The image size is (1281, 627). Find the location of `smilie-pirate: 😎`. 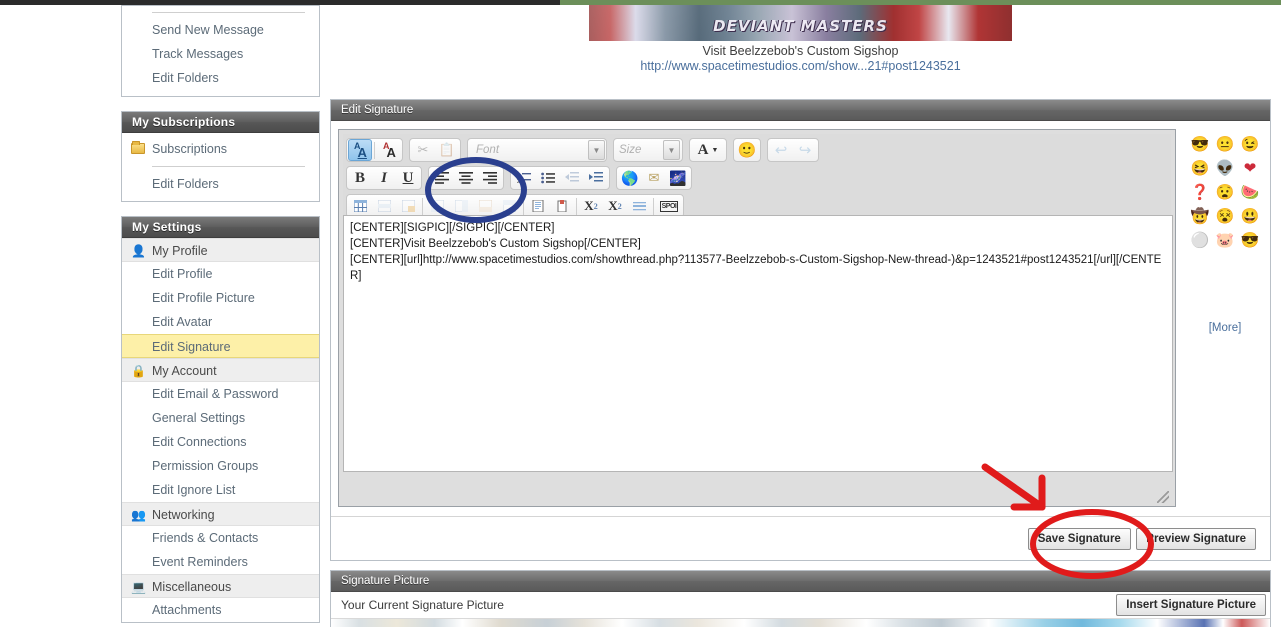

smilie-pirate: 😎 is located at coordinates (1200, 144).